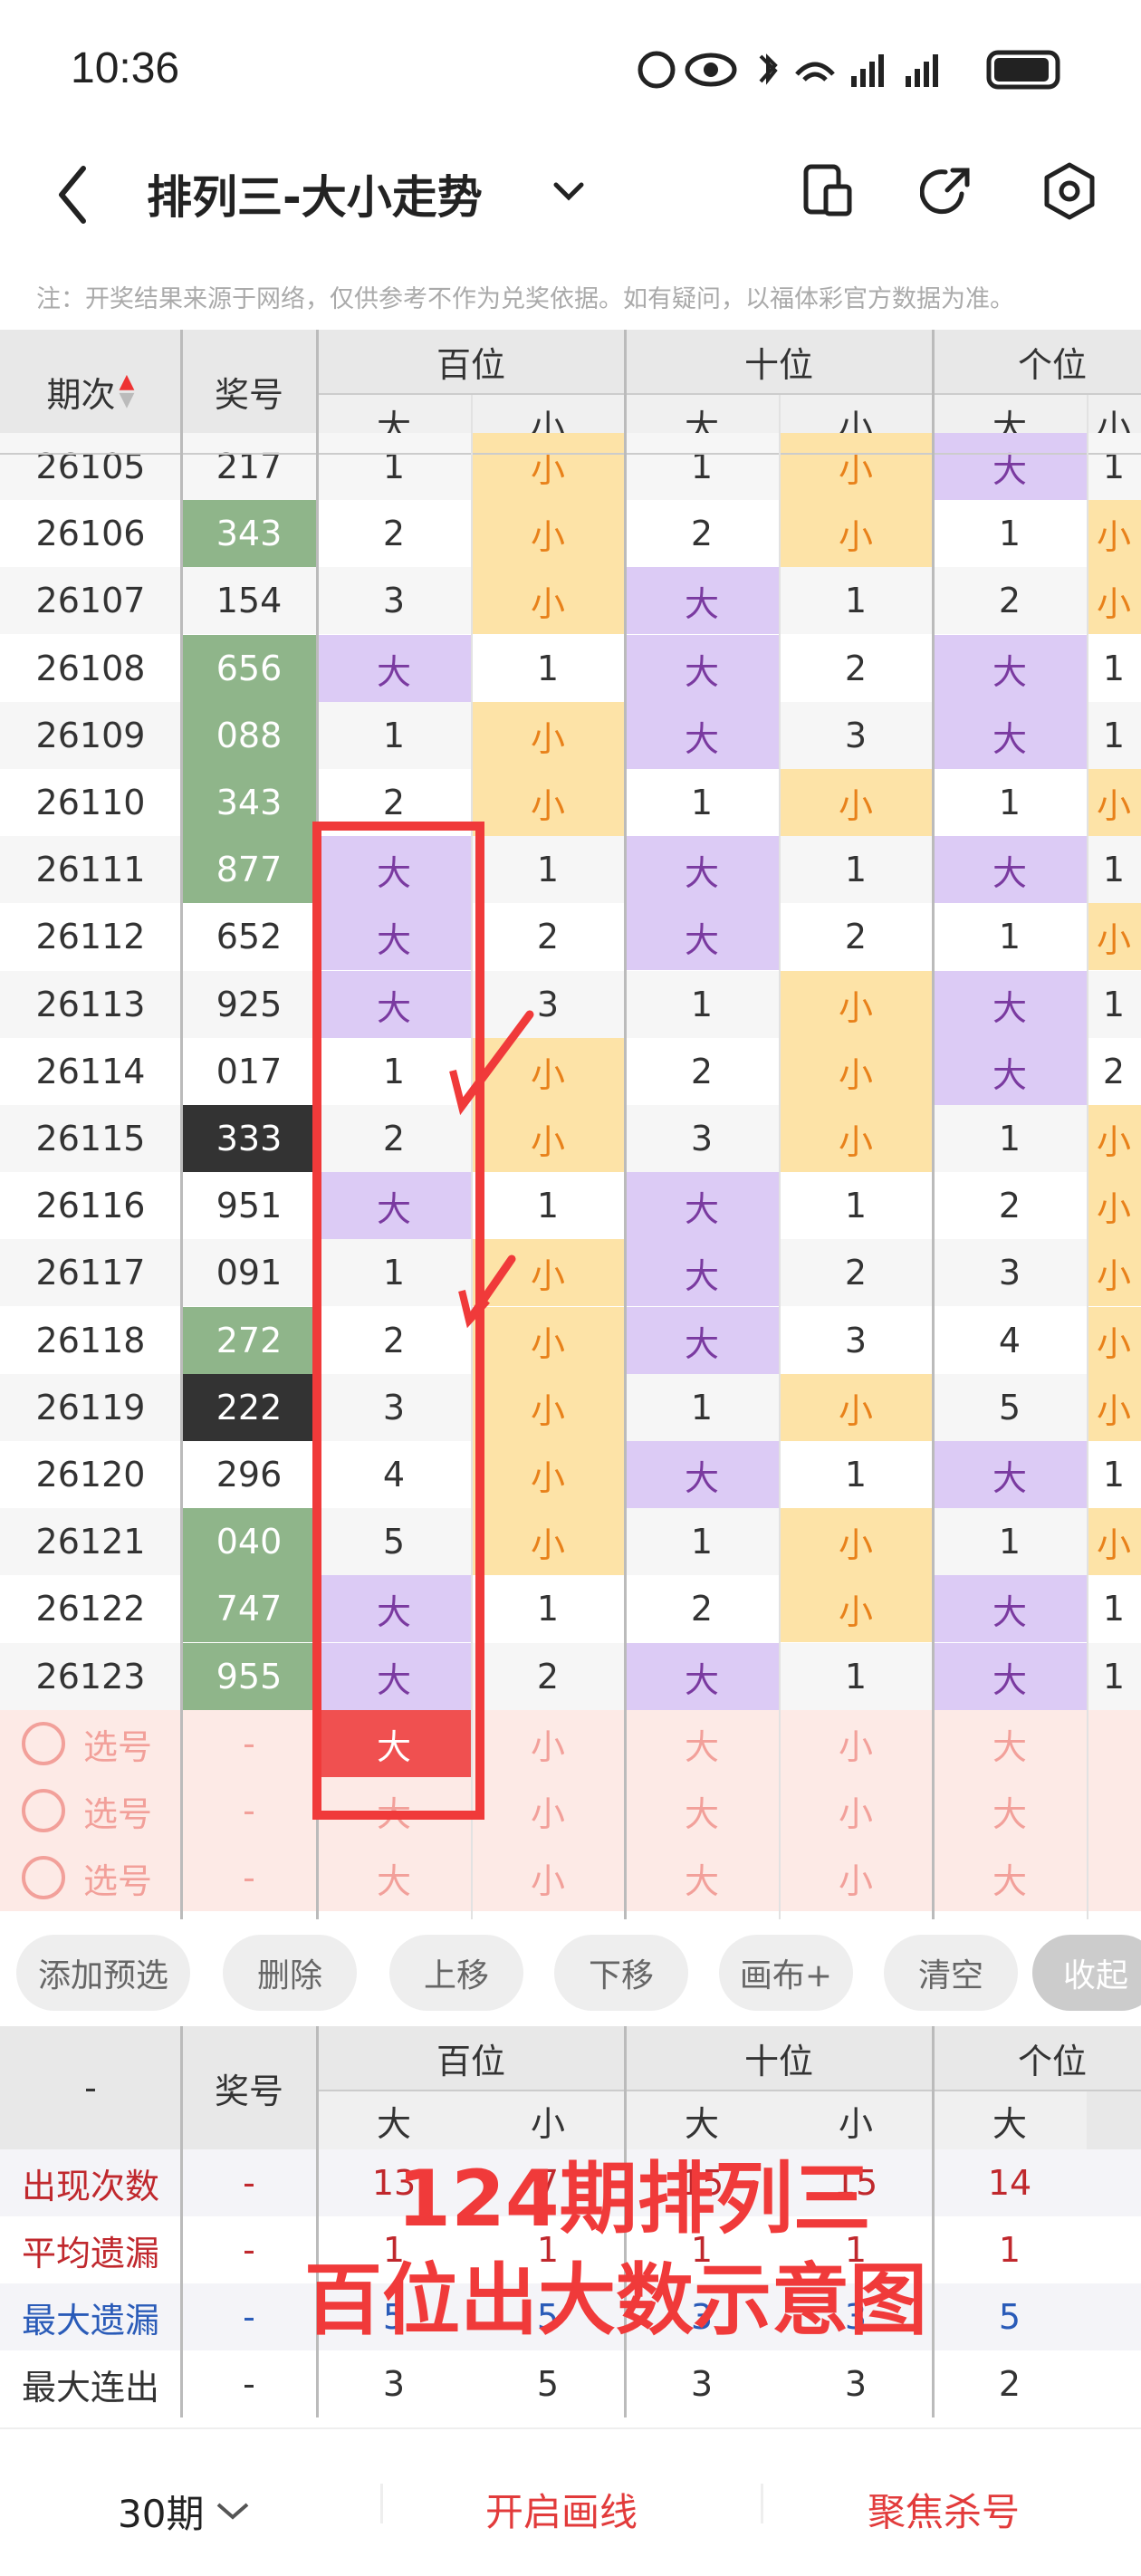  What do you see at coordinates (456, 1973) in the screenshot?
I see `action-button-2: 上移` at bounding box center [456, 1973].